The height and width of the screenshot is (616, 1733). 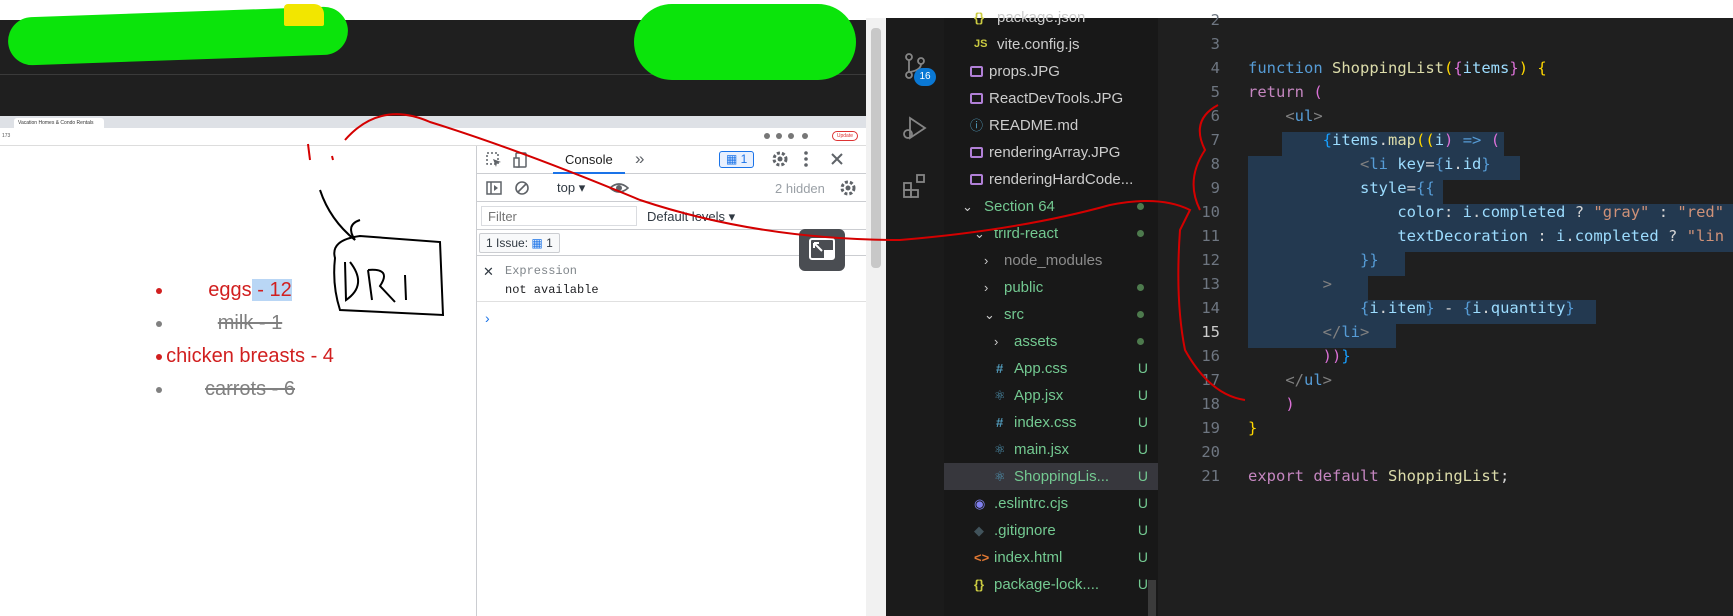 What do you see at coordinates (1051, 368) in the screenshot?
I see `tree-item: # App.css U` at bounding box center [1051, 368].